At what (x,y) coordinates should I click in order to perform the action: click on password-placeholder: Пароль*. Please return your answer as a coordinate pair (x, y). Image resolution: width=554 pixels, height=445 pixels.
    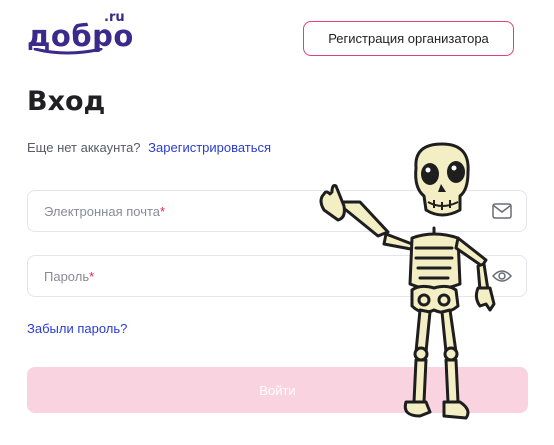
    Looking at the image, I should click on (69, 276).